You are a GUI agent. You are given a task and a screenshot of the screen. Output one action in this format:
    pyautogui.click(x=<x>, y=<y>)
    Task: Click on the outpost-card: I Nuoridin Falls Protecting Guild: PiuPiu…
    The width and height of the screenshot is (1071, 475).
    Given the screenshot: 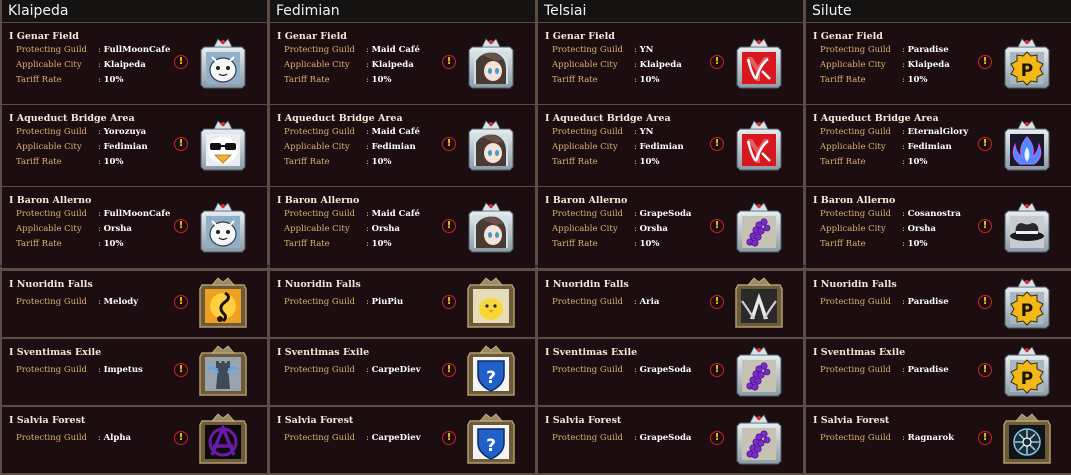 What is the action you would take?
    pyautogui.click(x=402, y=304)
    